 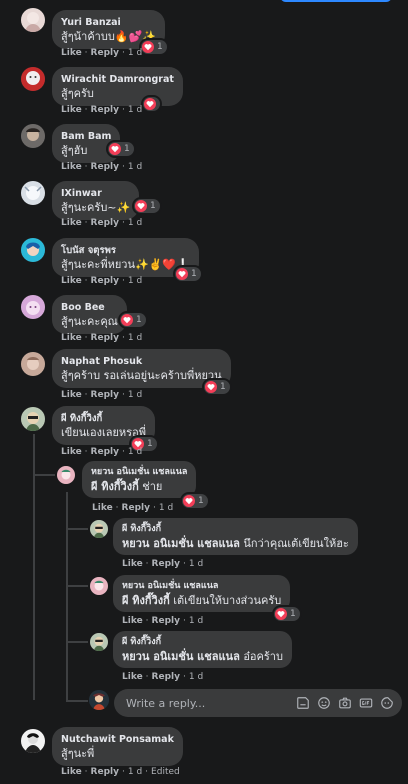 I want to click on emoji-icon, so click(x=324, y=703).